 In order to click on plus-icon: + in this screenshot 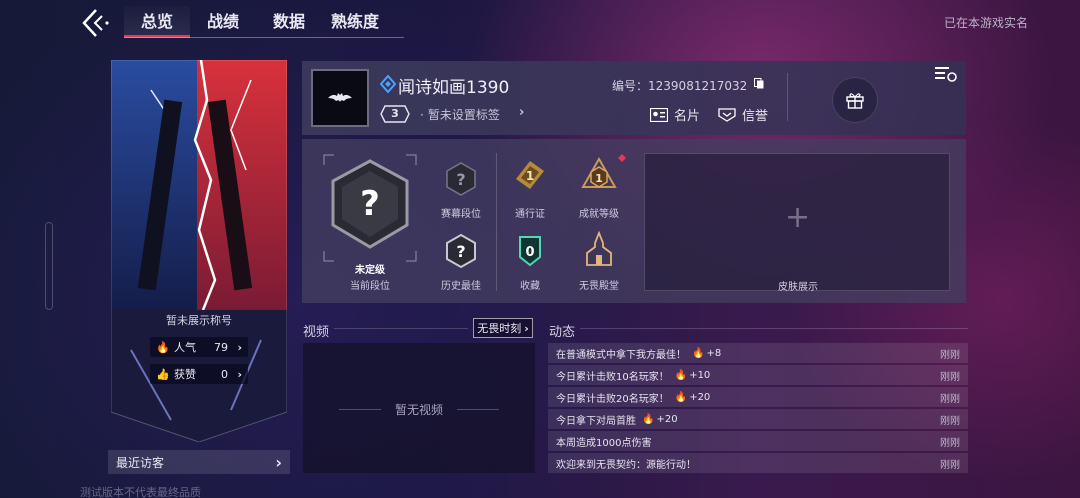, I will do `click(798, 217)`.